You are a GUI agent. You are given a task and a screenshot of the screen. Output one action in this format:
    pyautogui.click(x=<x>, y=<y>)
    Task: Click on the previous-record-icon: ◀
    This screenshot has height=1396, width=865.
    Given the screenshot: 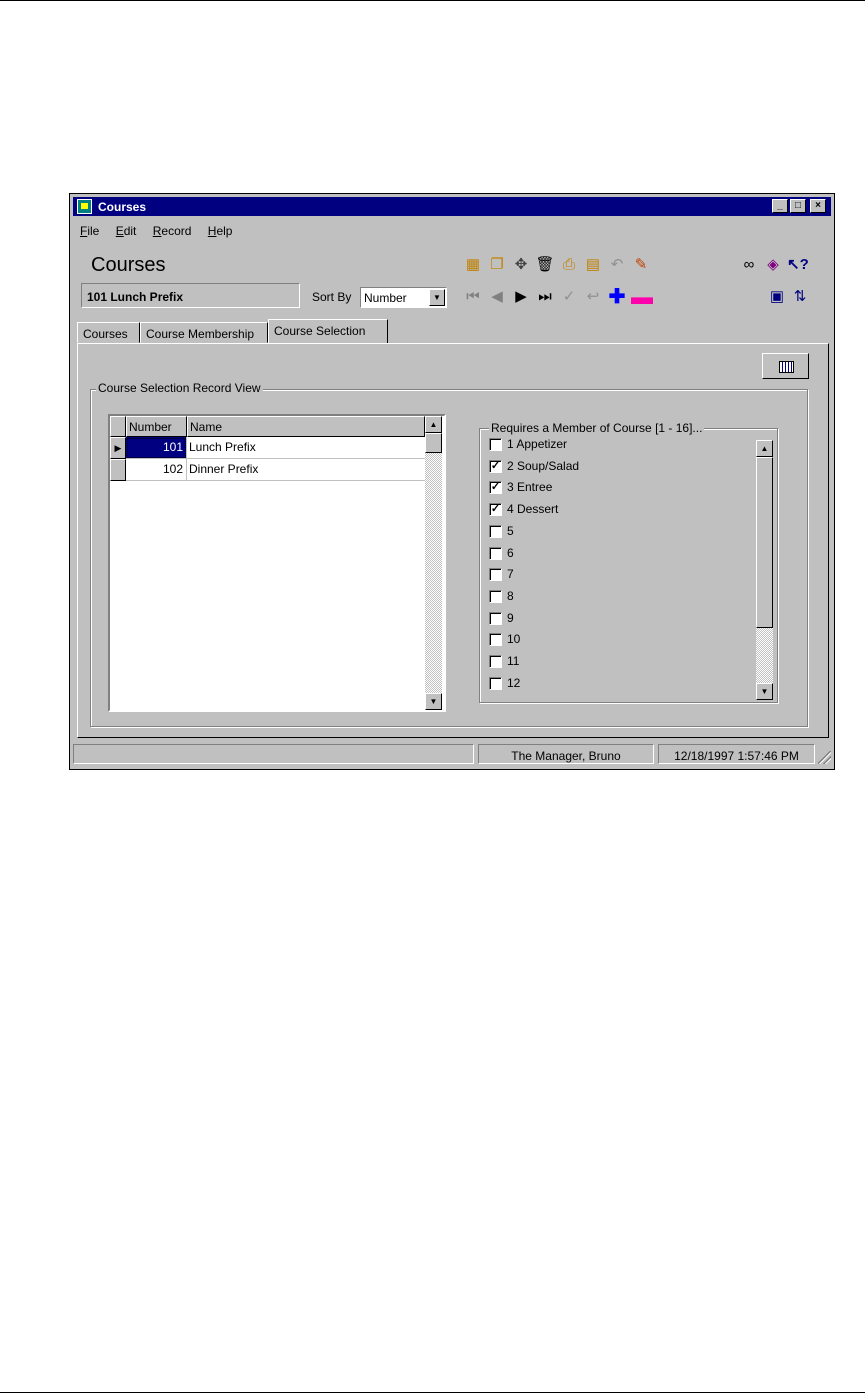 What is the action you would take?
    pyautogui.click(x=497, y=297)
    